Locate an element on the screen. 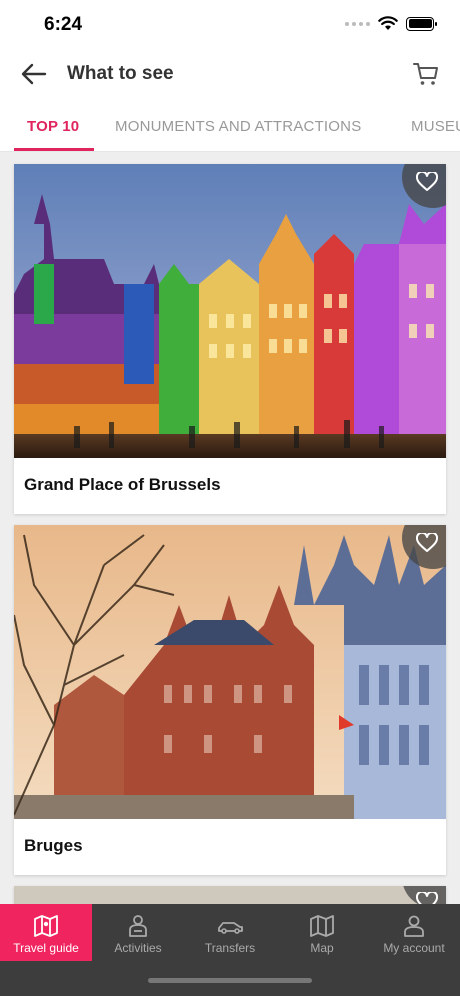 This screenshot has height=996, width=460. active-tab-indicator is located at coordinates (54, 149).